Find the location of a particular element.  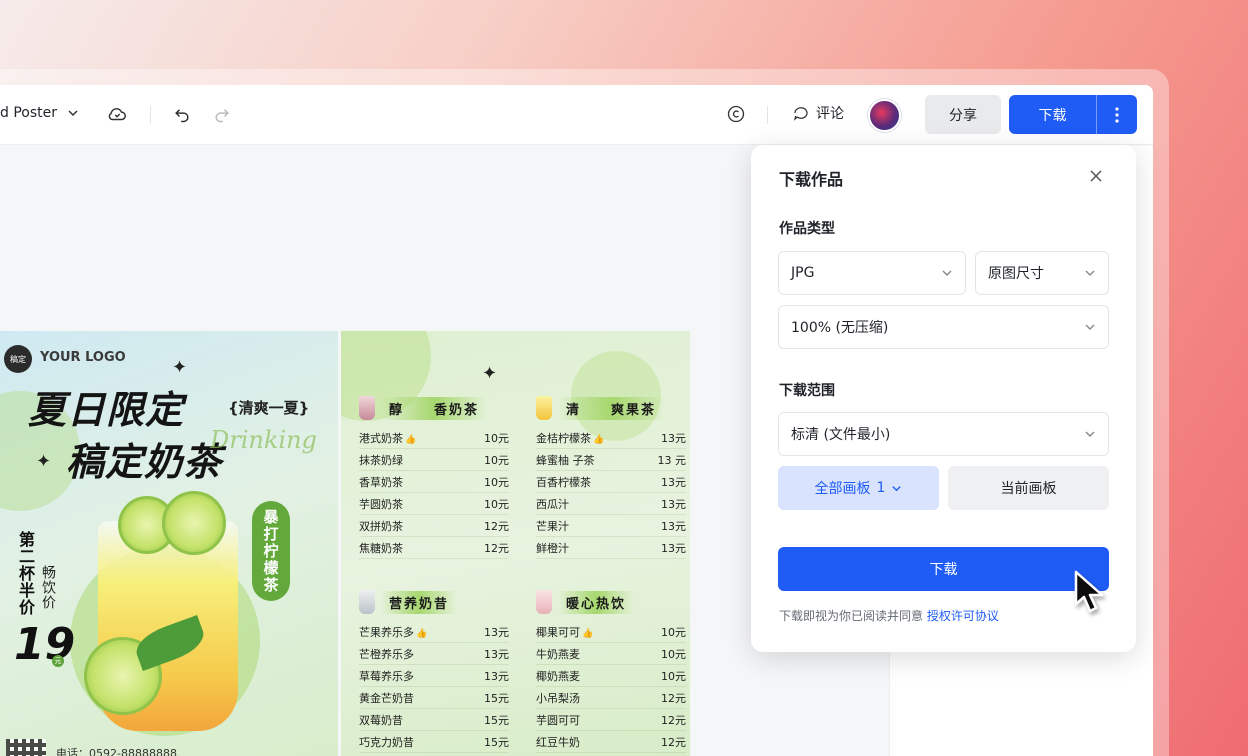

menu-item: 芒果汁 13元 is located at coordinates (611, 526).